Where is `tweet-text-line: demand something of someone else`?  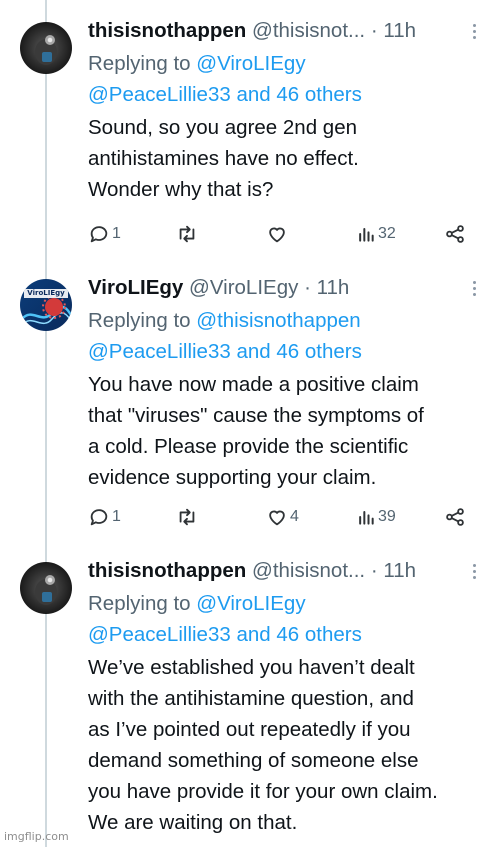 tweet-text-line: demand something of someone else is located at coordinates (253, 760).